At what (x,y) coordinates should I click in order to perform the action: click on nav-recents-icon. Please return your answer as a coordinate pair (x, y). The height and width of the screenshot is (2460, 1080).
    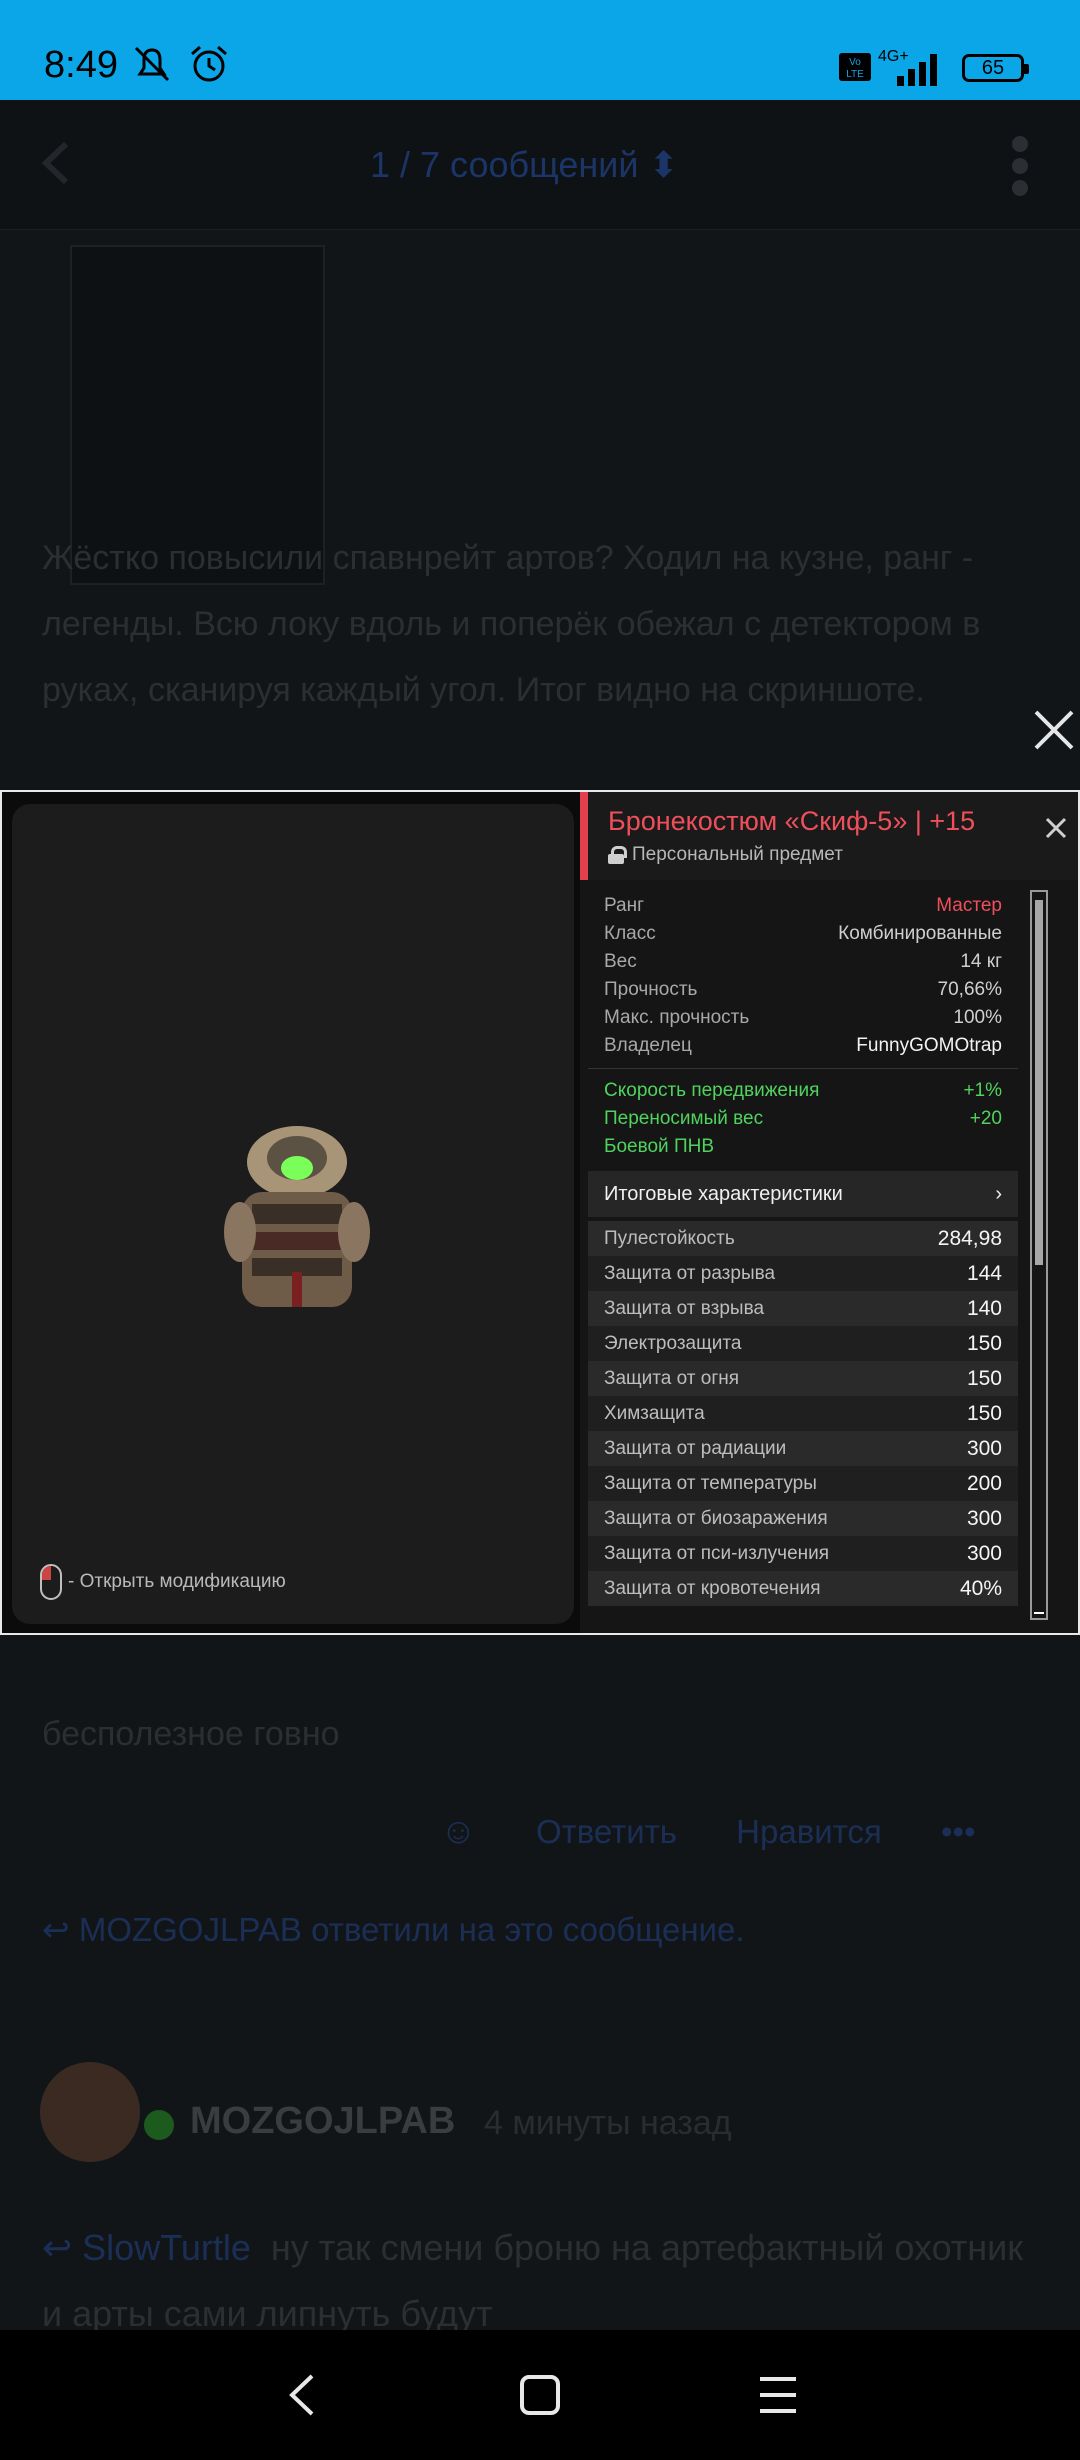
    Looking at the image, I should click on (778, 2395).